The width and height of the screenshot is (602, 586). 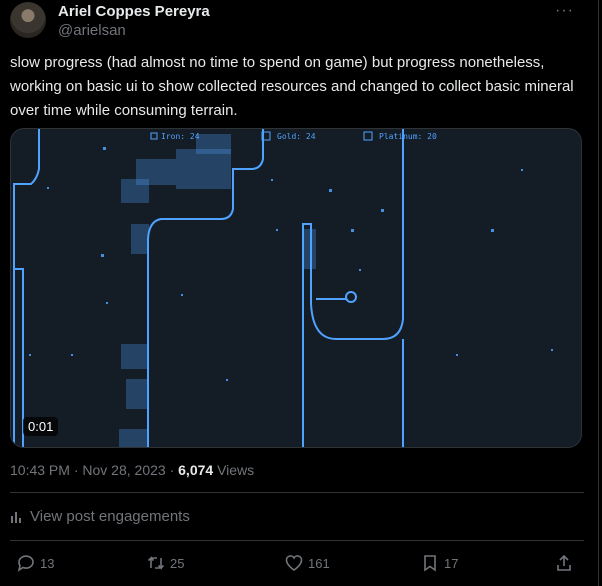 What do you see at coordinates (351, 297) in the screenshot?
I see `probe` at bounding box center [351, 297].